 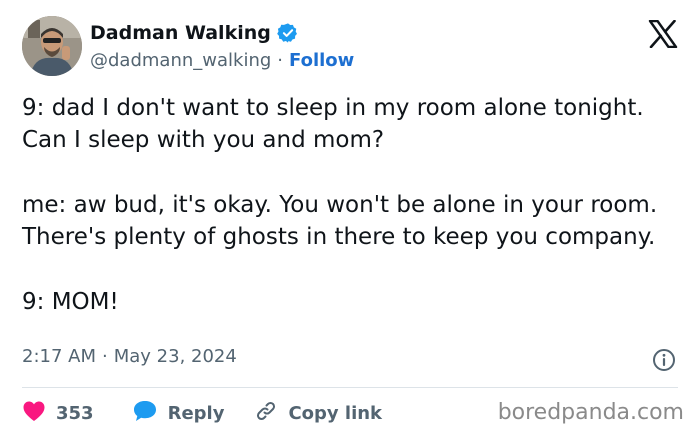 I want to click on avatar, so click(x=52, y=46).